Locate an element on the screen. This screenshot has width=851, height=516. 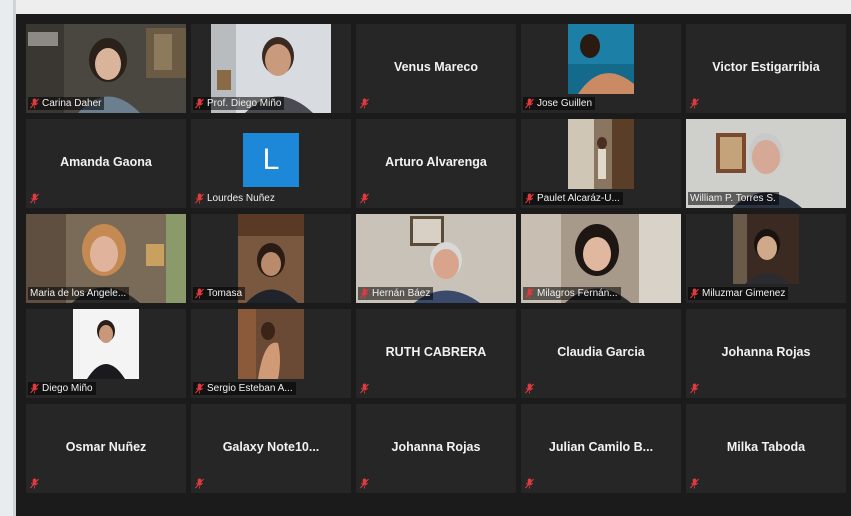
participant-name: Arturo Alvarenga is located at coordinates (436, 162).